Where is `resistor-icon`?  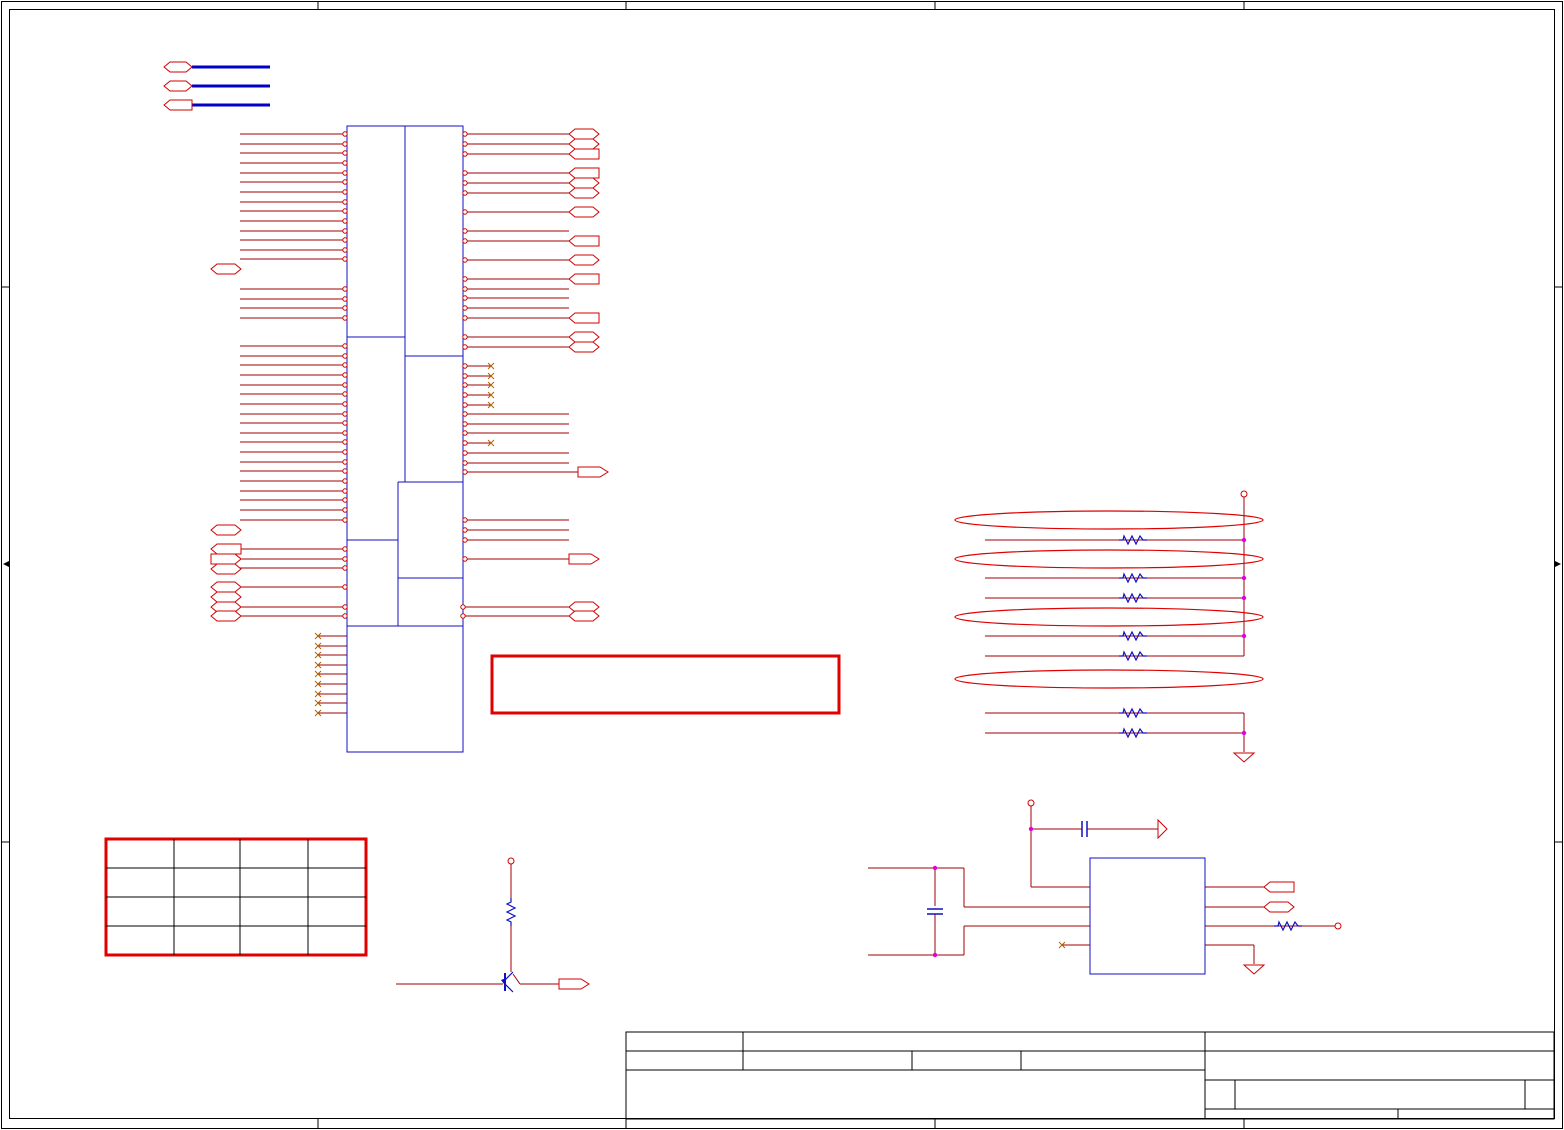
resistor-icon is located at coordinates (511, 912).